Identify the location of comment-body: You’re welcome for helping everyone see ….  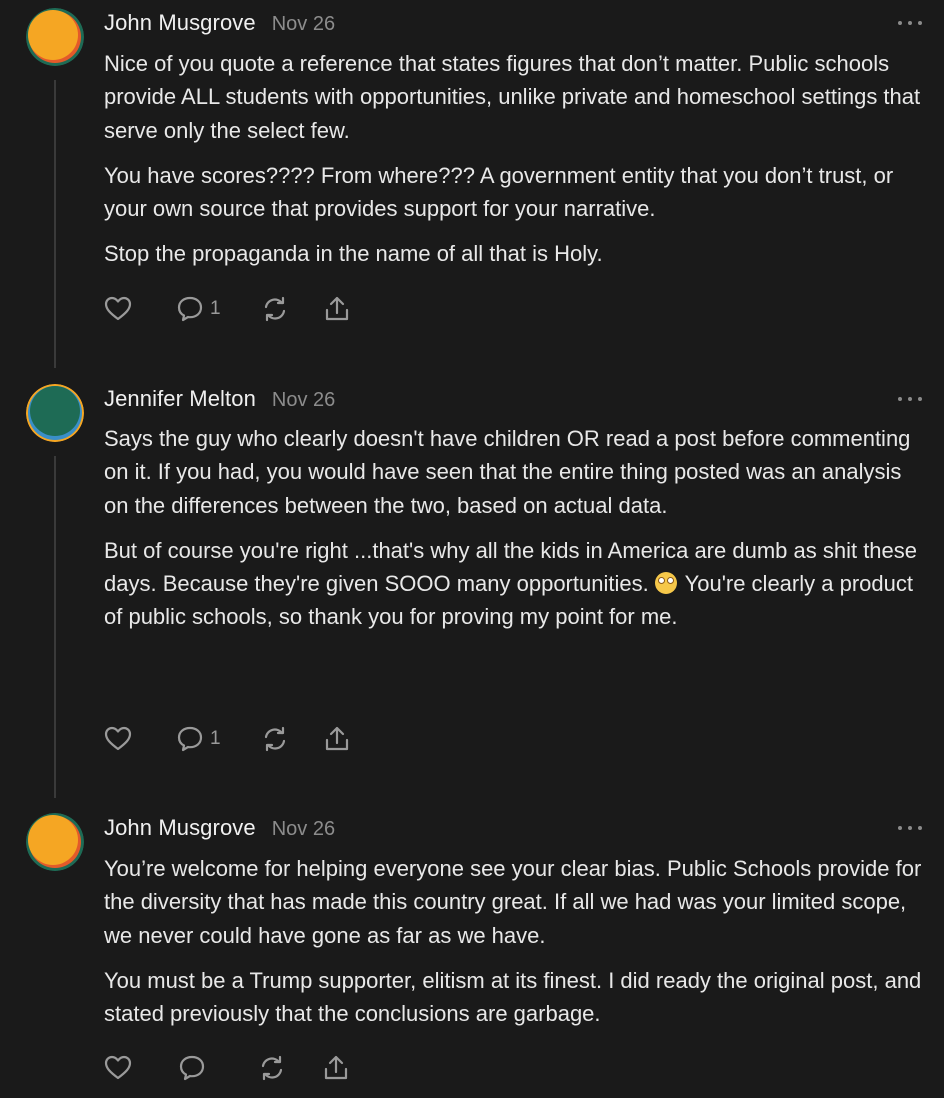
(513, 947).